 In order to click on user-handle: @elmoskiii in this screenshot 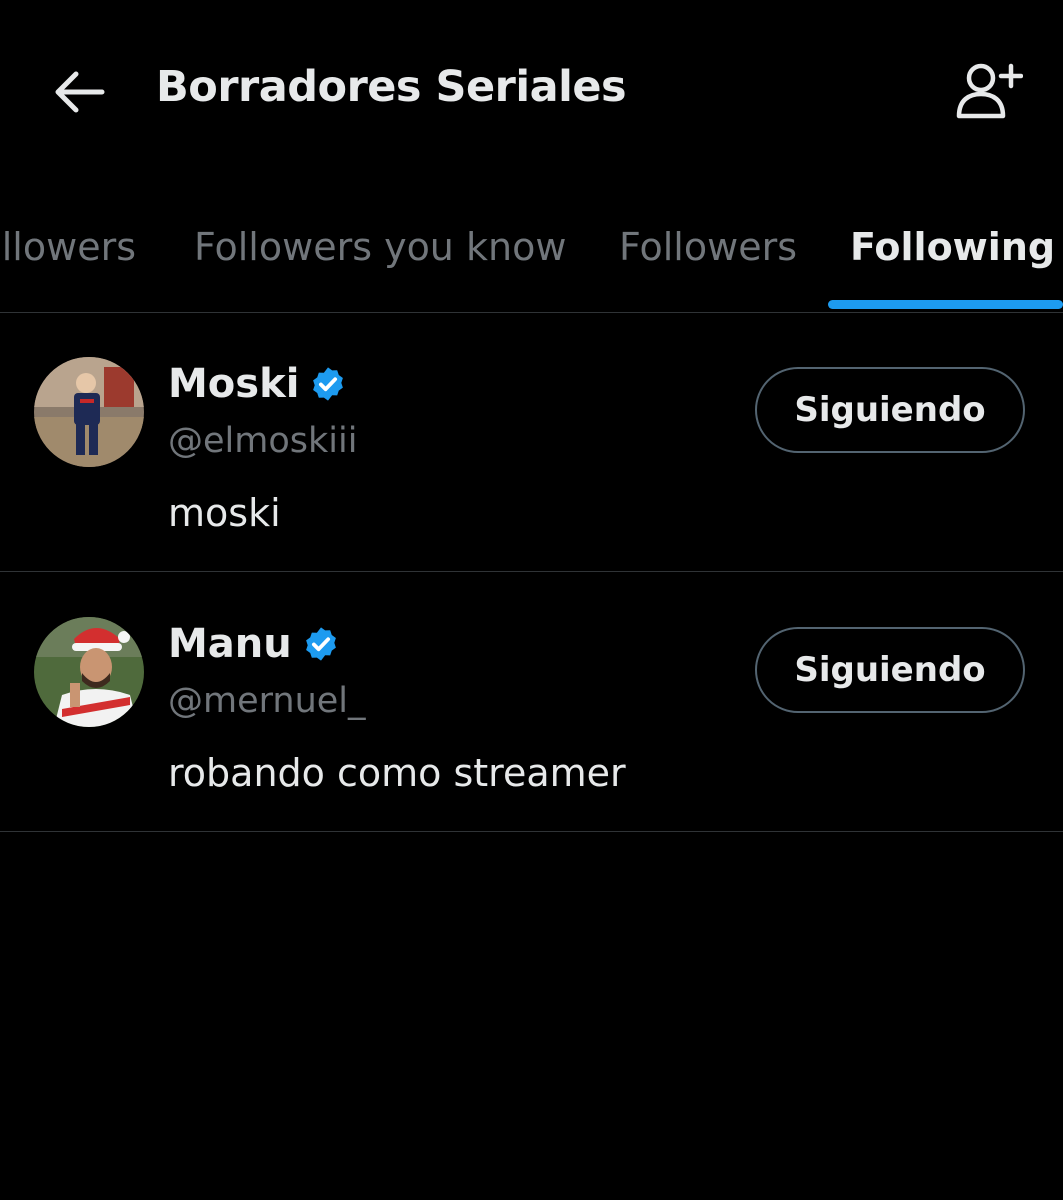, I will do `click(263, 441)`.